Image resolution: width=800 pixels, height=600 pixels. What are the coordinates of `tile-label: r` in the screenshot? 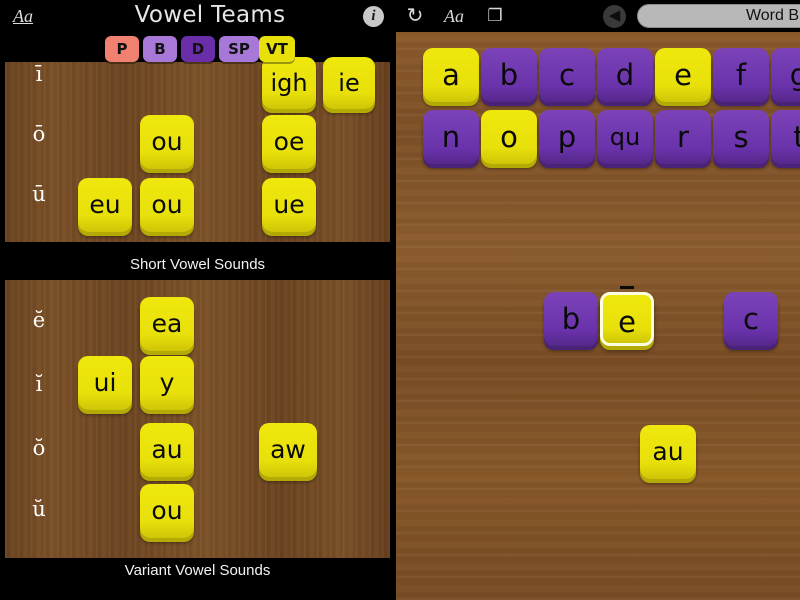 It's located at (683, 137).